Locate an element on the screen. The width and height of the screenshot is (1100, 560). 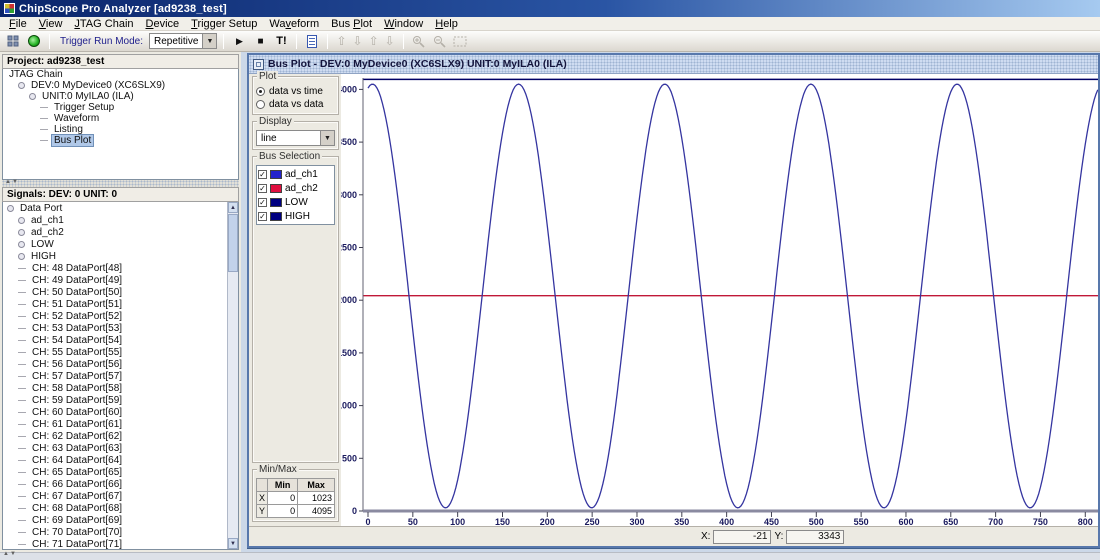
tree-item-ch-64-dataport-64: CH: 64 DataPort[64] is located at coordinates (120, 460).